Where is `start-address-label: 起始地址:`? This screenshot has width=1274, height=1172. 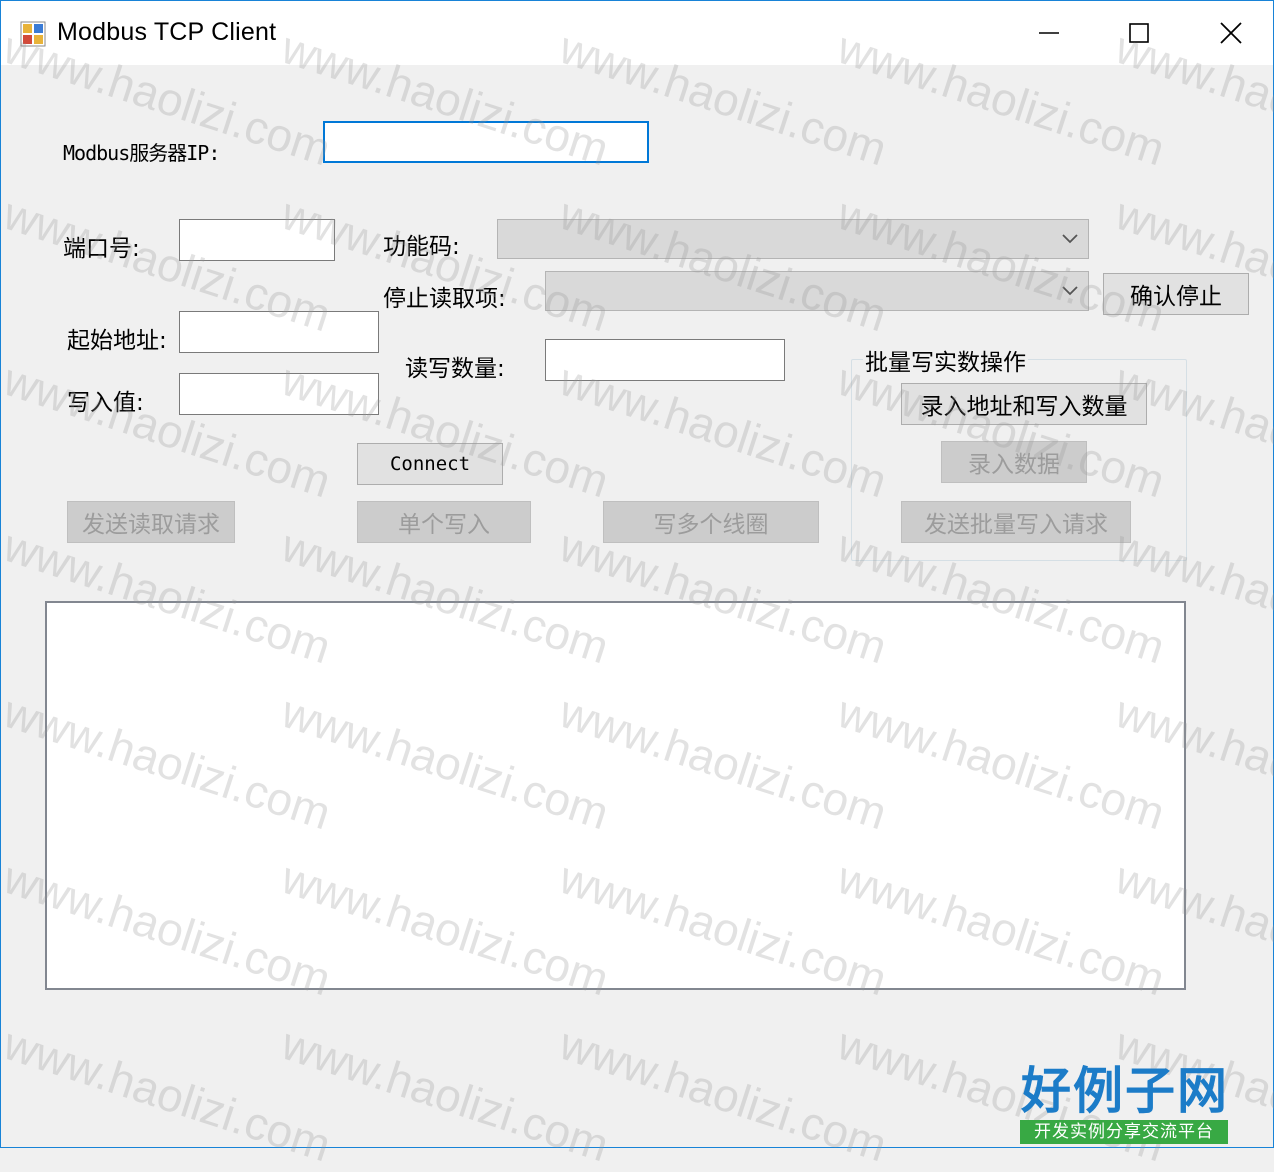 start-address-label: 起始地址: is located at coordinates (117, 341).